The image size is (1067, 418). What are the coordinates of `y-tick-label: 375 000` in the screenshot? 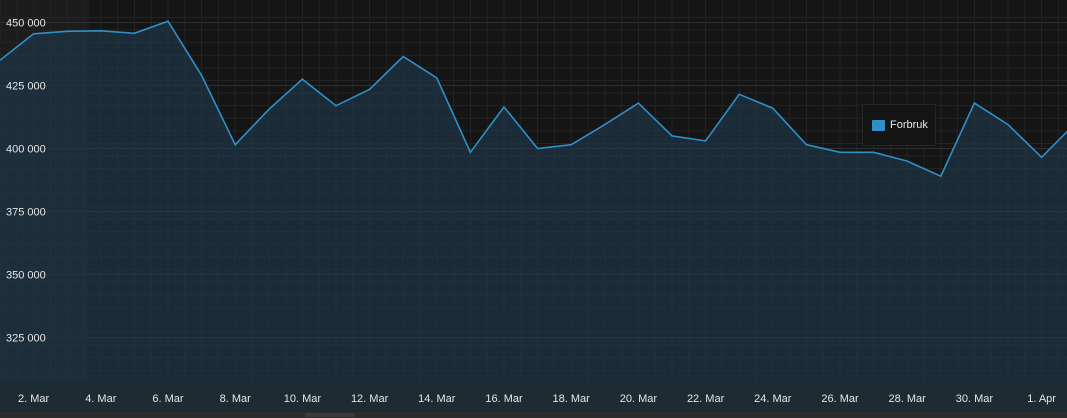 It's located at (26, 213).